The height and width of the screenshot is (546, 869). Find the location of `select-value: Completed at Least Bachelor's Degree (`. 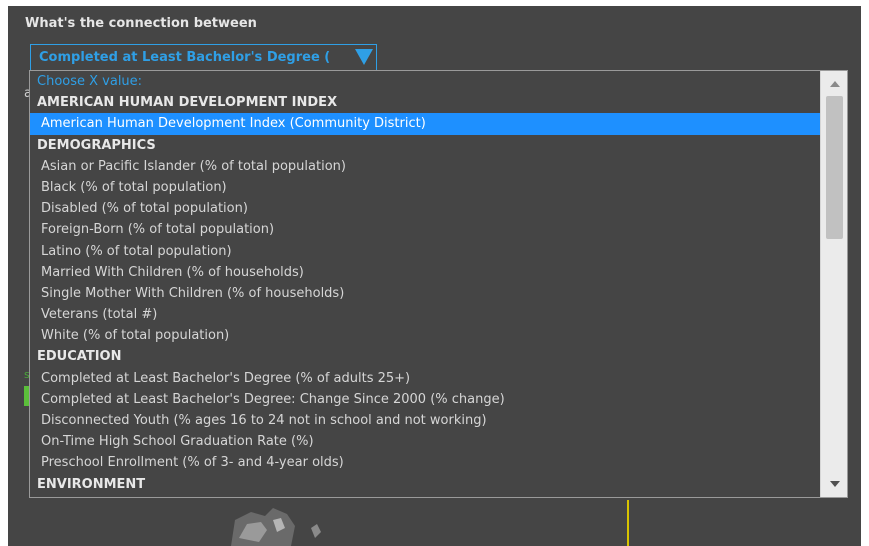

select-value: Completed at Least Bachelor's Degree ( is located at coordinates (185, 57).